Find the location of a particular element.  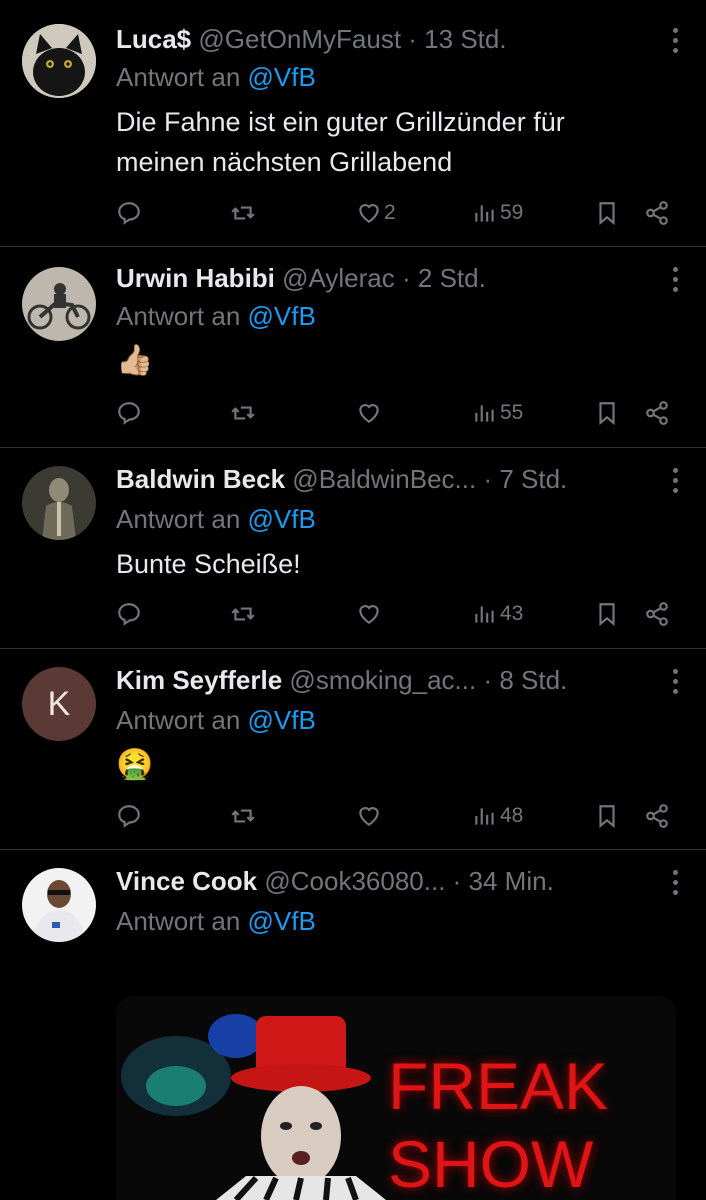

tweet-media-image: FREAK SHOW is located at coordinates (396, 1098).